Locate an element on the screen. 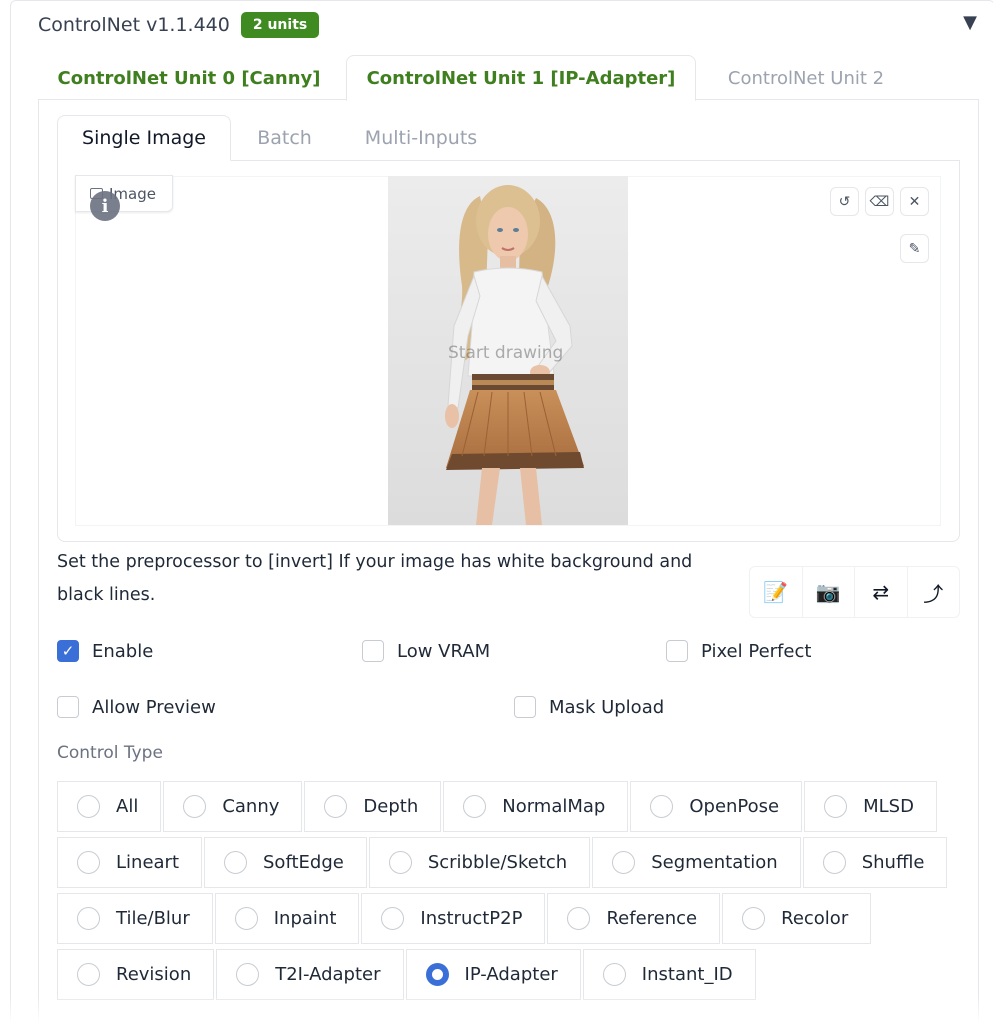 Image resolution: width=993 pixels, height=1024 pixels. portrait-photo: Start drawing is located at coordinates (508, 350).